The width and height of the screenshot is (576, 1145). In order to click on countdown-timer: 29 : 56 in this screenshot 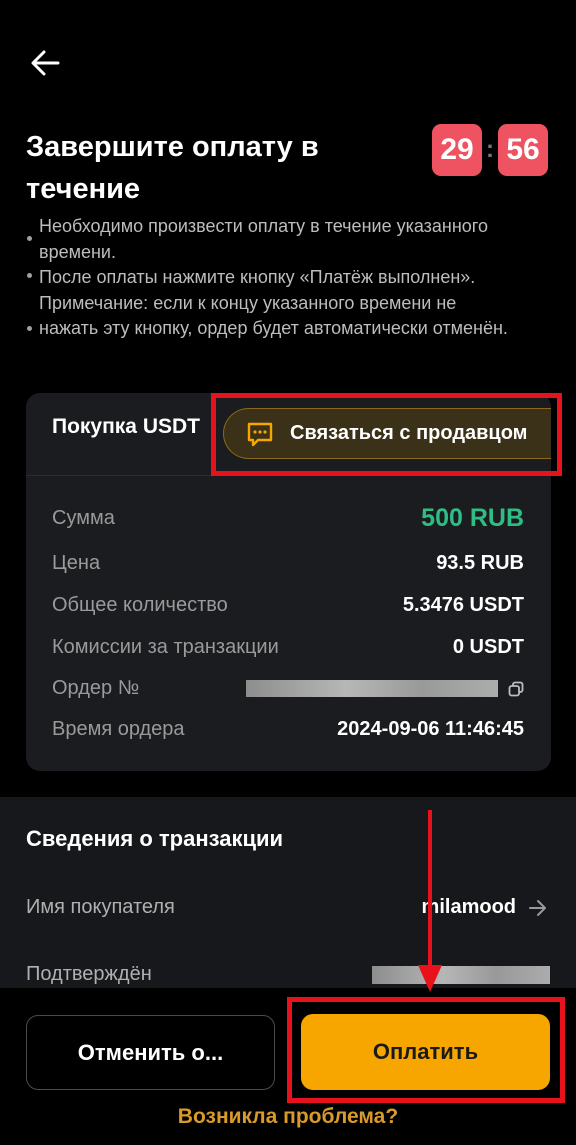, I will do `click(490, 150)`.